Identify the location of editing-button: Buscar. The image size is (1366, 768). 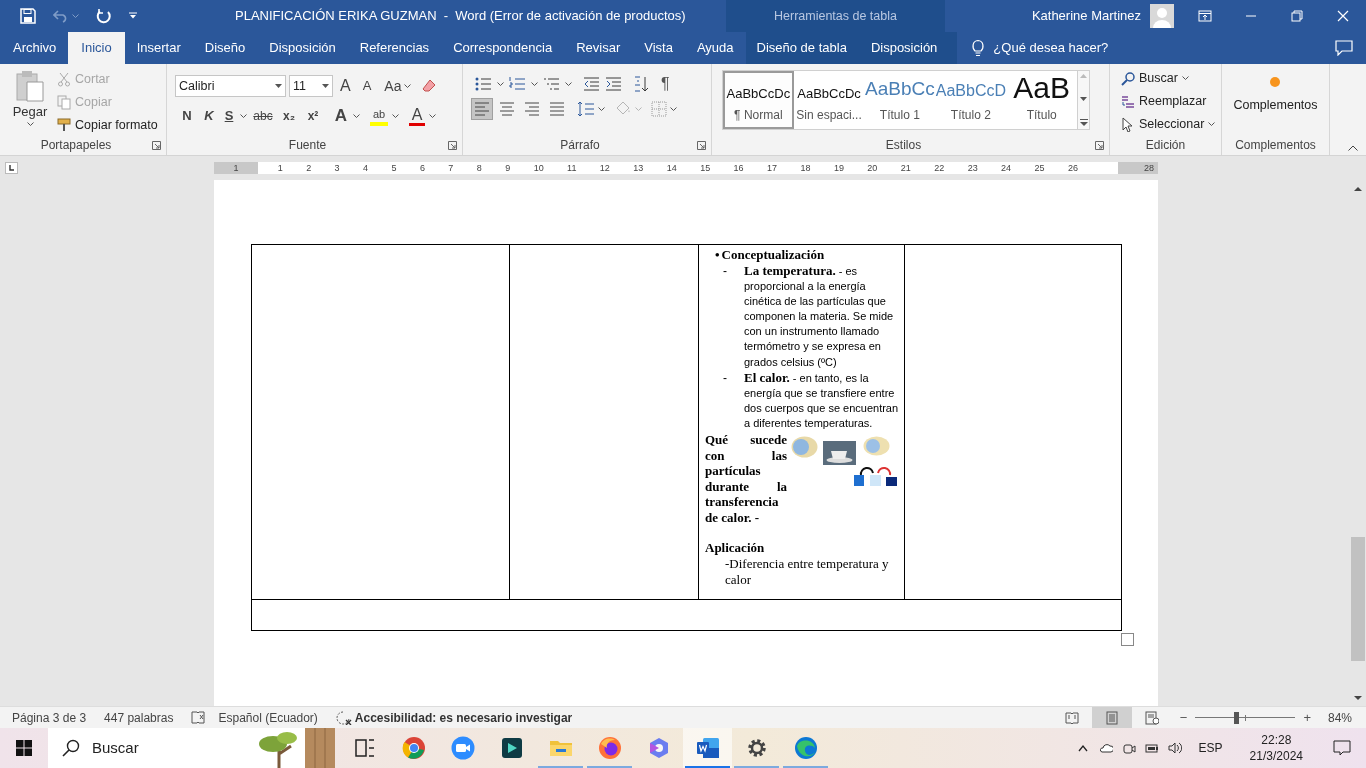
(1170, 78).